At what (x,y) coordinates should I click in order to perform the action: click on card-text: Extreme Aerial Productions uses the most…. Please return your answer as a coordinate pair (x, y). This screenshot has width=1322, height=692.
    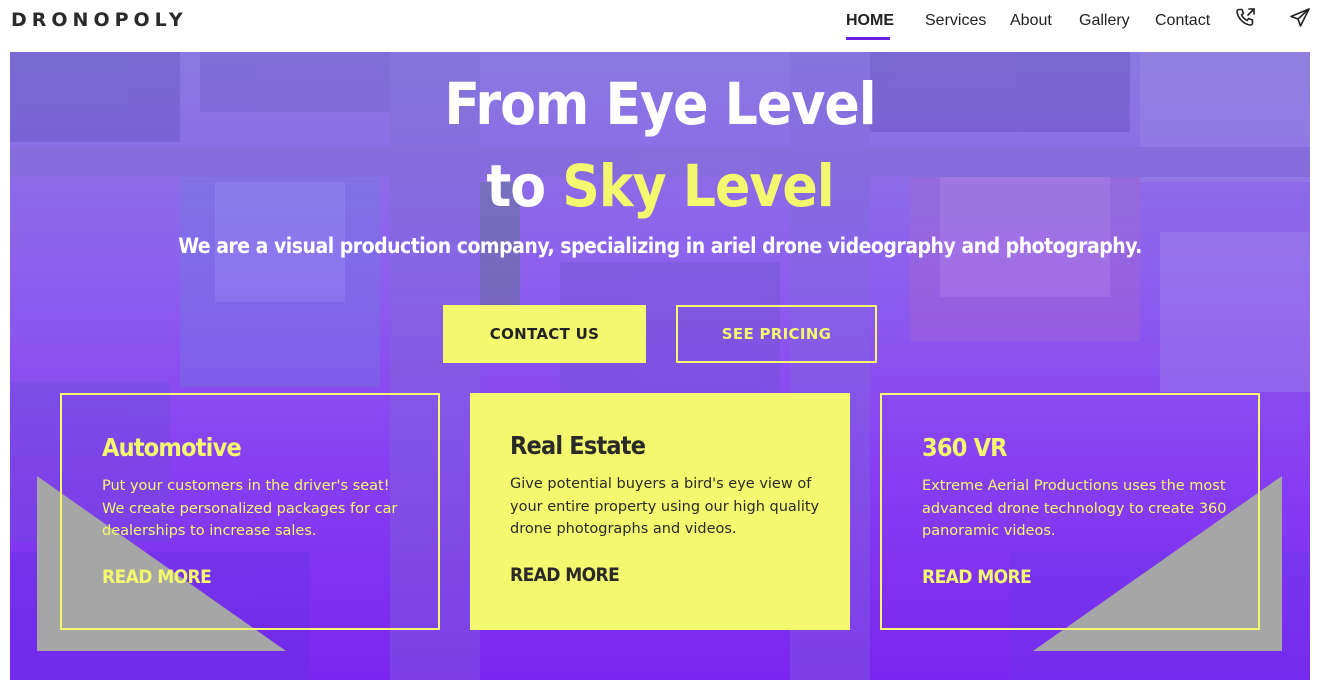
    Looking at the image, I should click on (1074, 508).